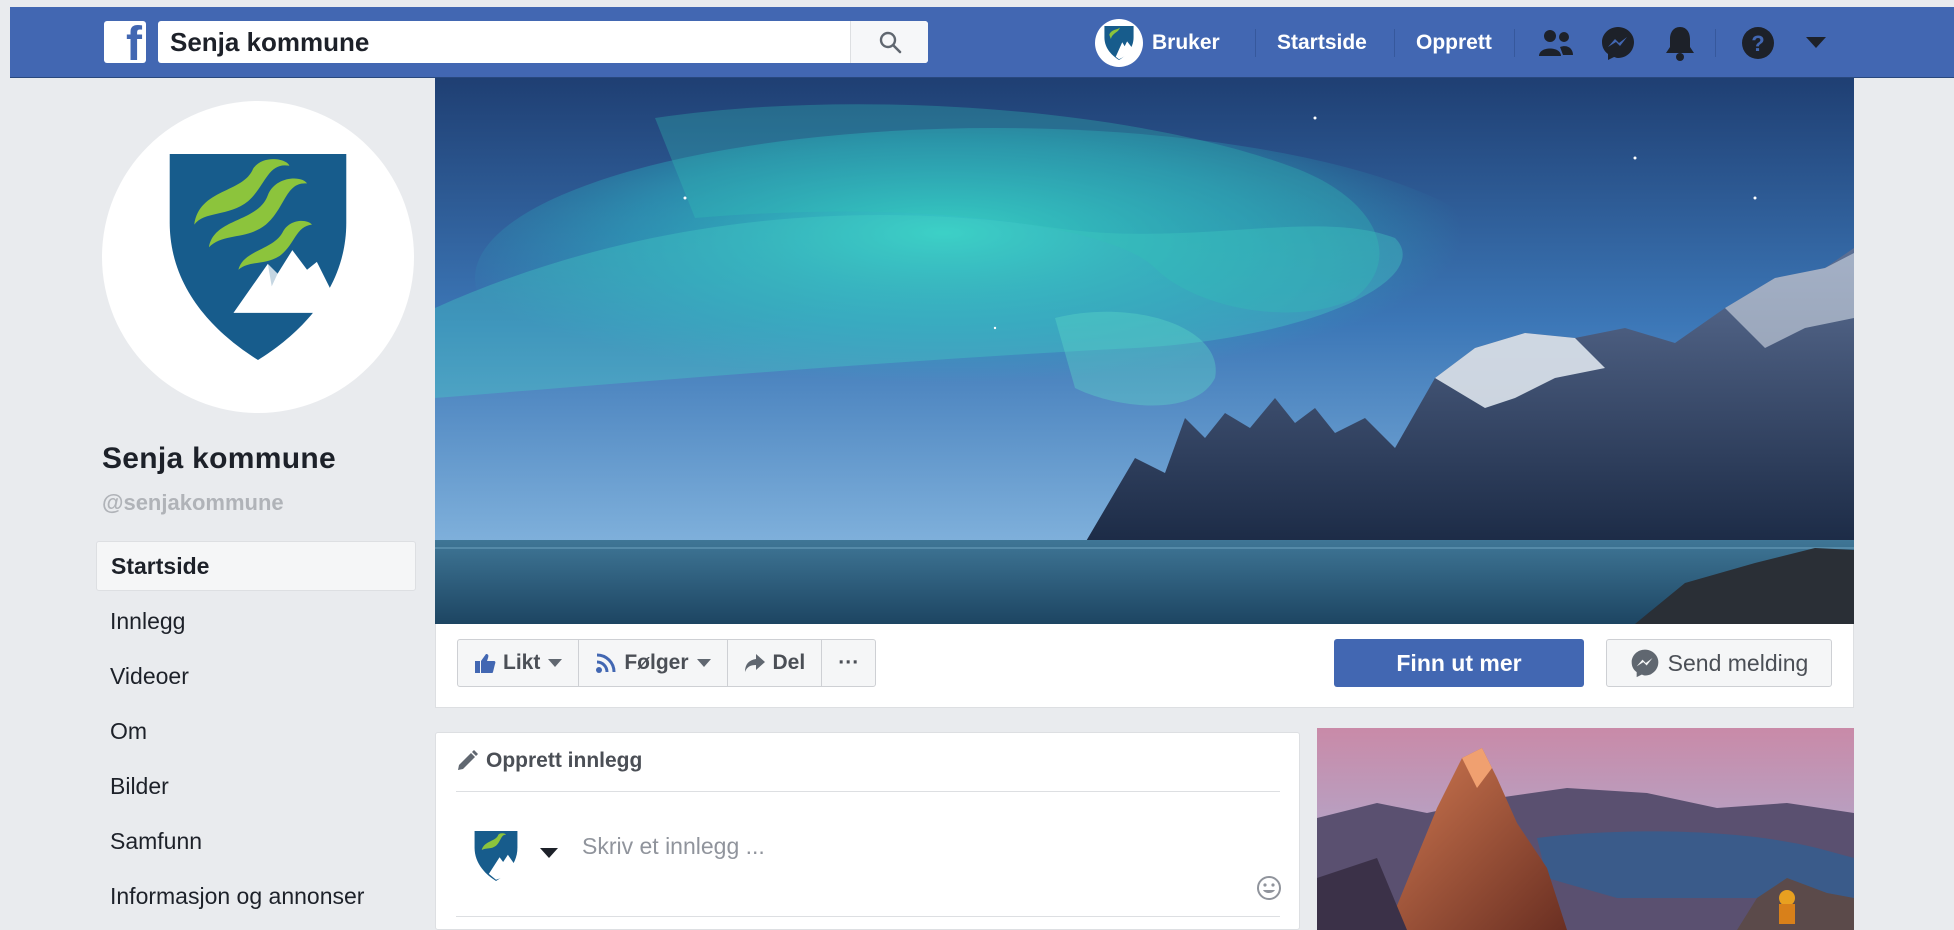 The image size is (1954, 930). I want to click on facebook-f-icon: f, so click(125, 42).